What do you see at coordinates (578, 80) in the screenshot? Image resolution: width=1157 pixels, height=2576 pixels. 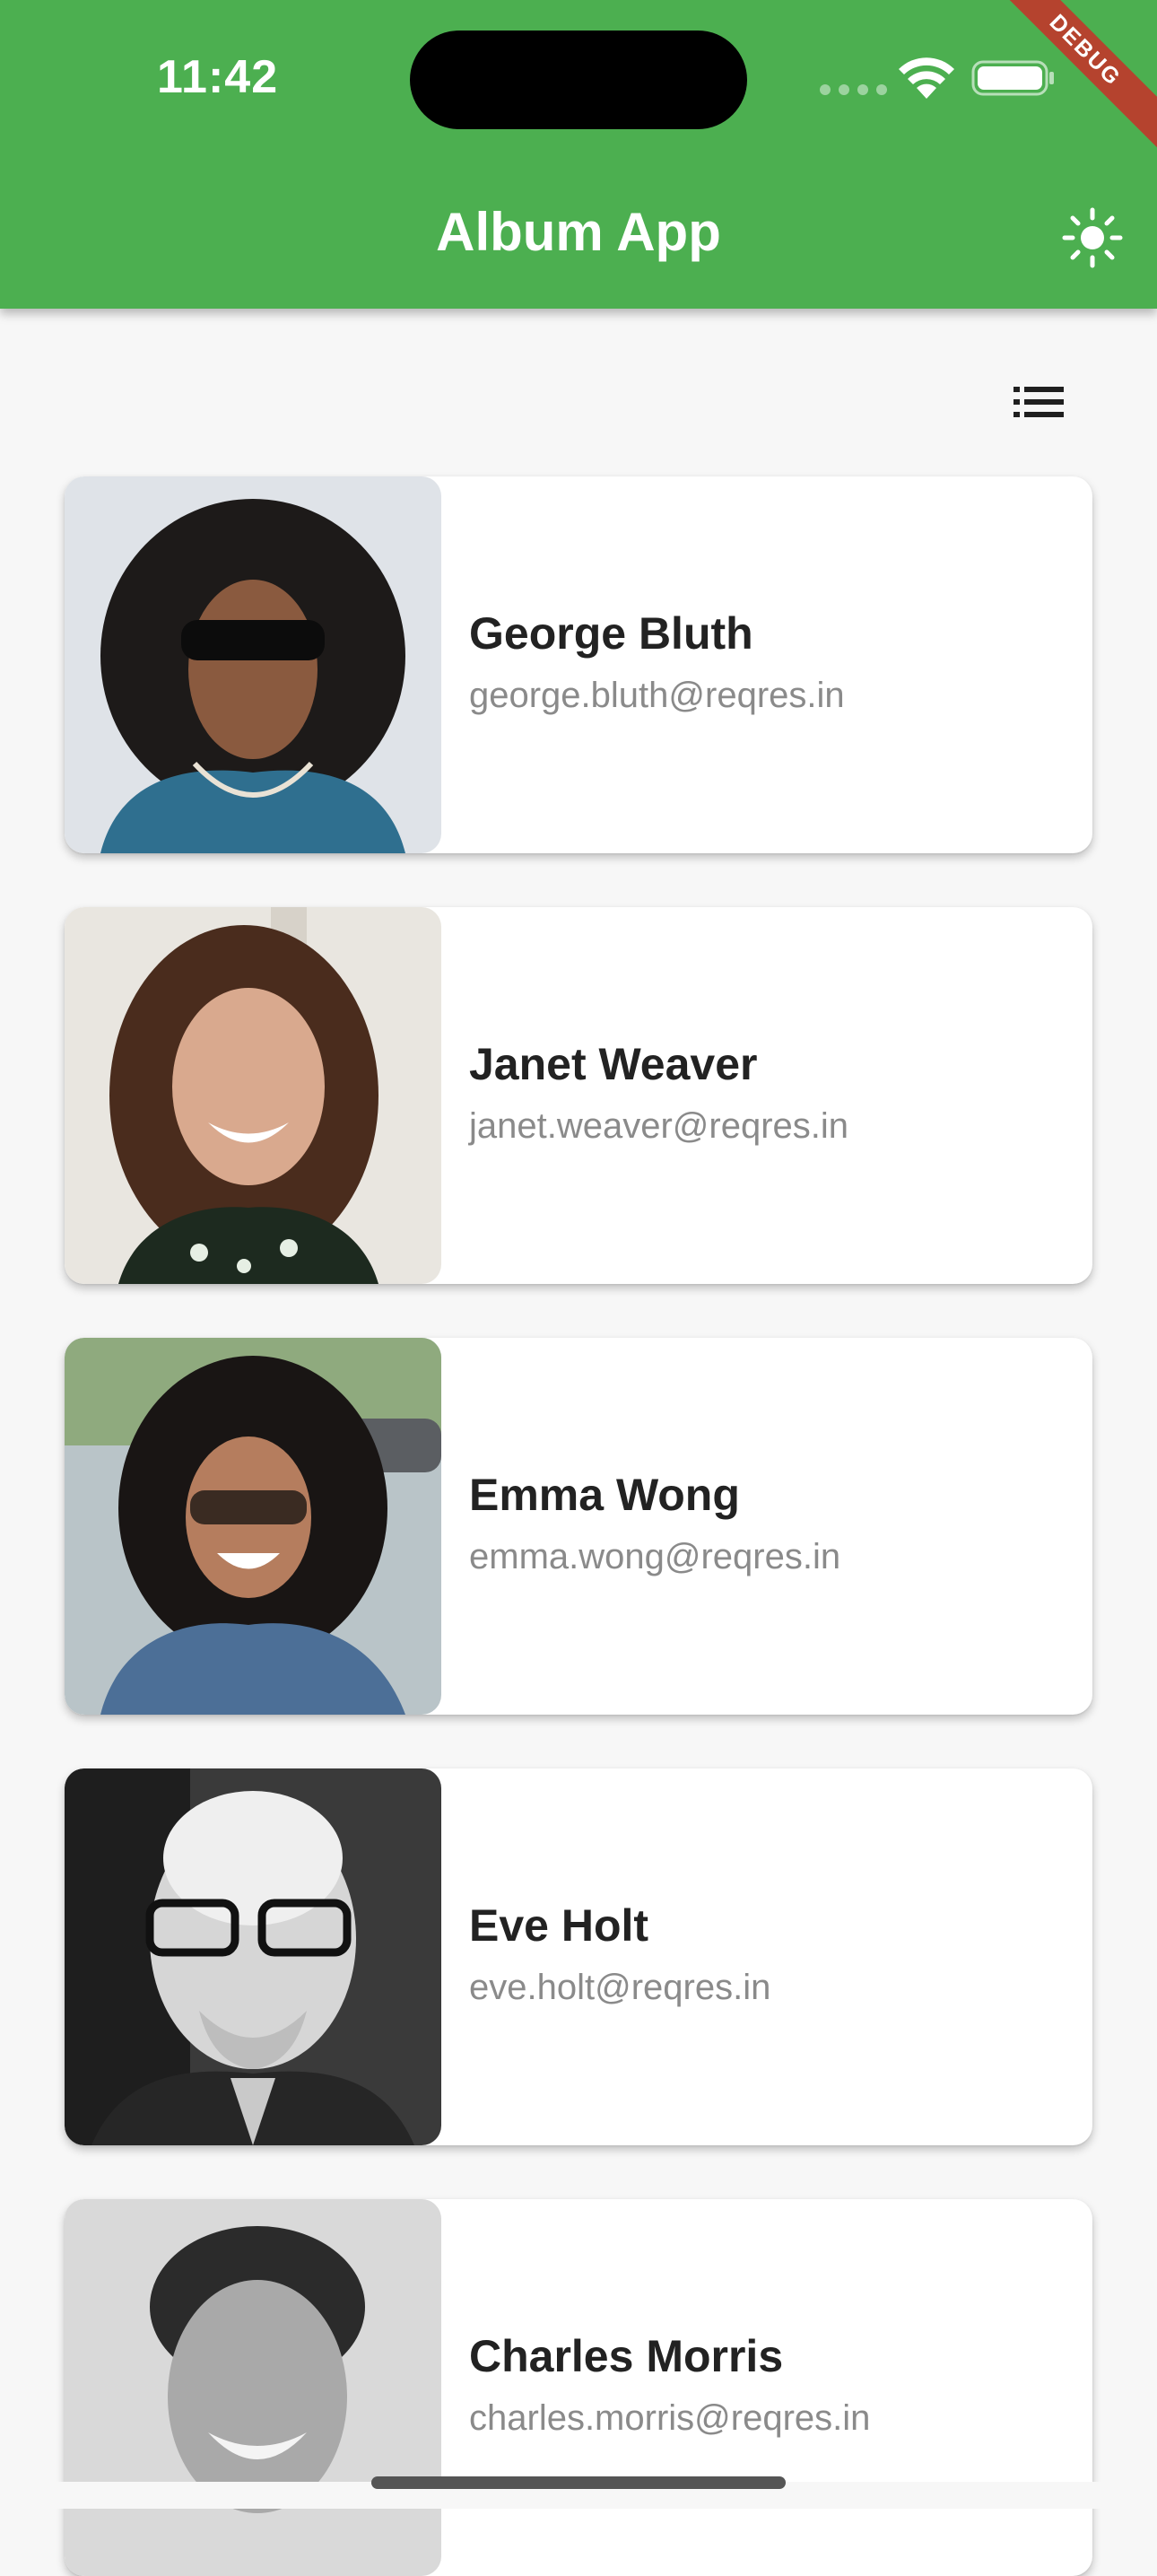 I see `dynamic-island` at bounding box center [578, 80].